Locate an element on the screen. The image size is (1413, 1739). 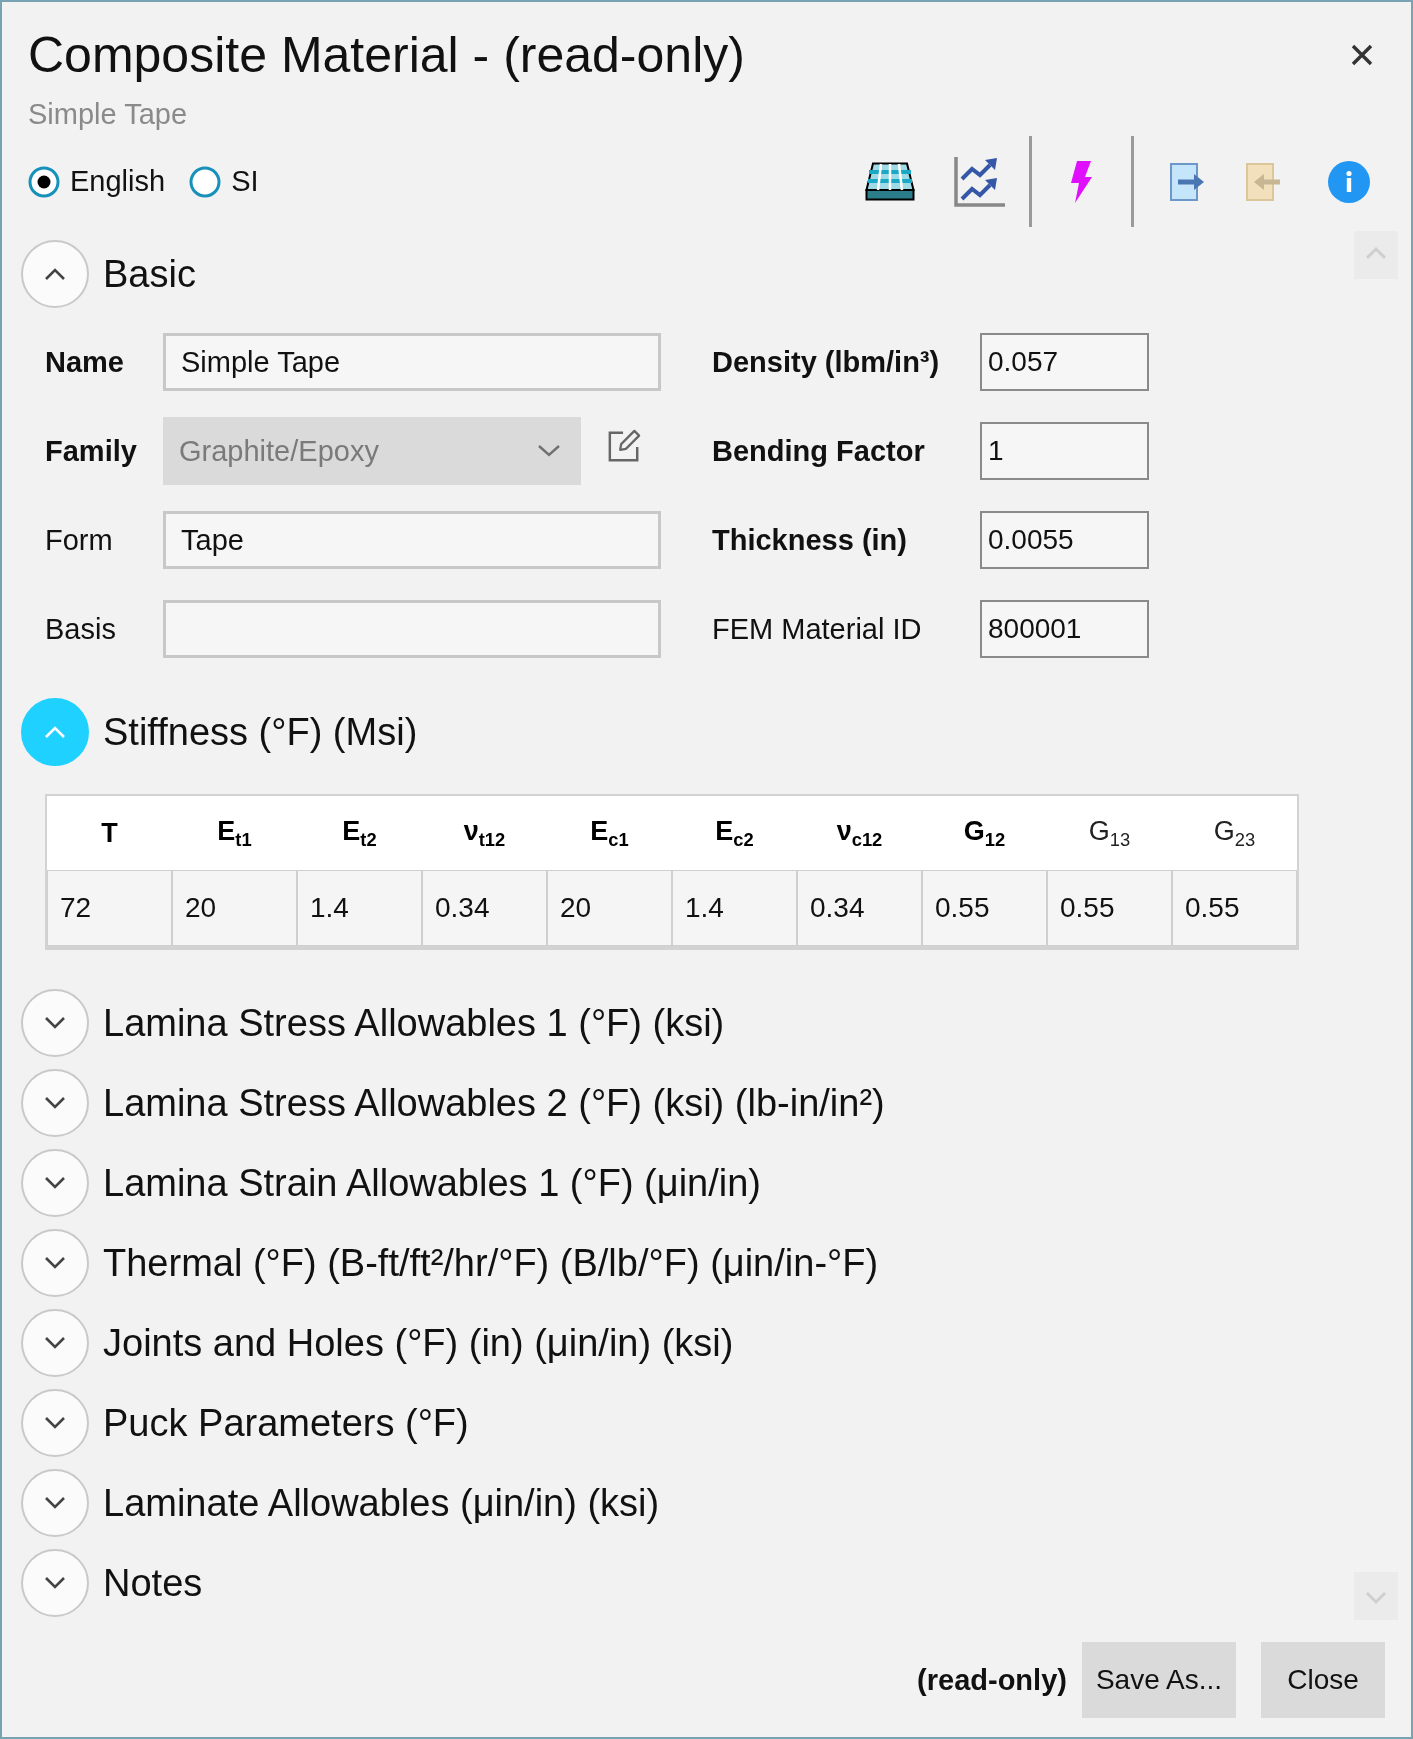
section-title: Laminate Allowables (μin/in) (ksi) is located at coordinates (381, 1503).